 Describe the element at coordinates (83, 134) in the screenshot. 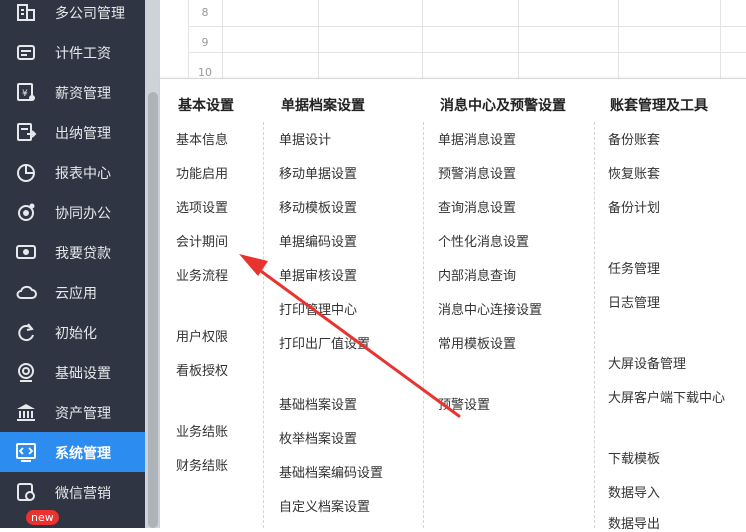

I see `sidebar-item-label: 出纳管理` at that location.